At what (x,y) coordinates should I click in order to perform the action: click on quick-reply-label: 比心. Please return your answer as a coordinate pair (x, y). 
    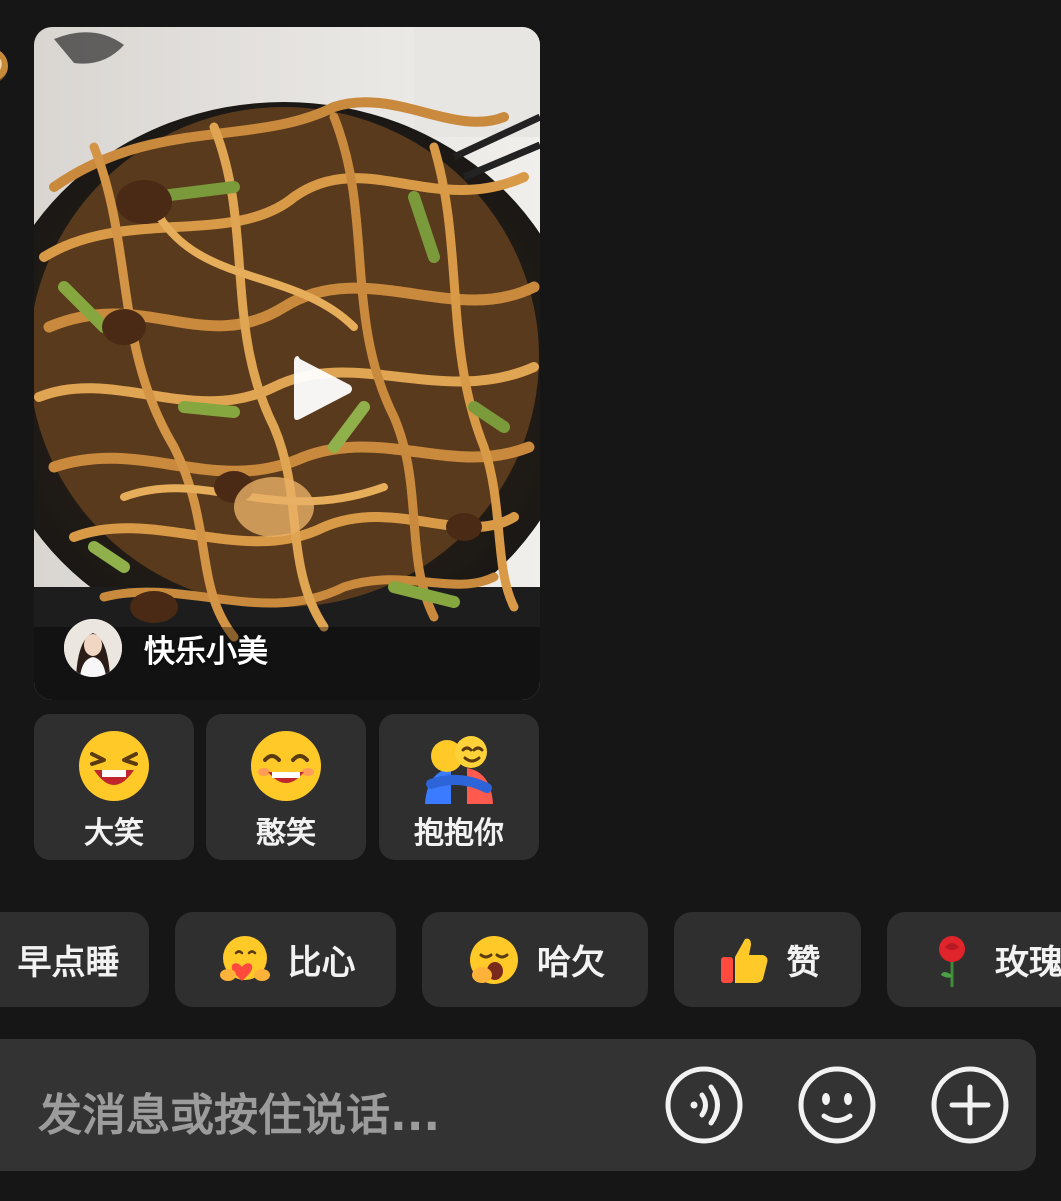
    Looking at the image, I should click on (321, 963).